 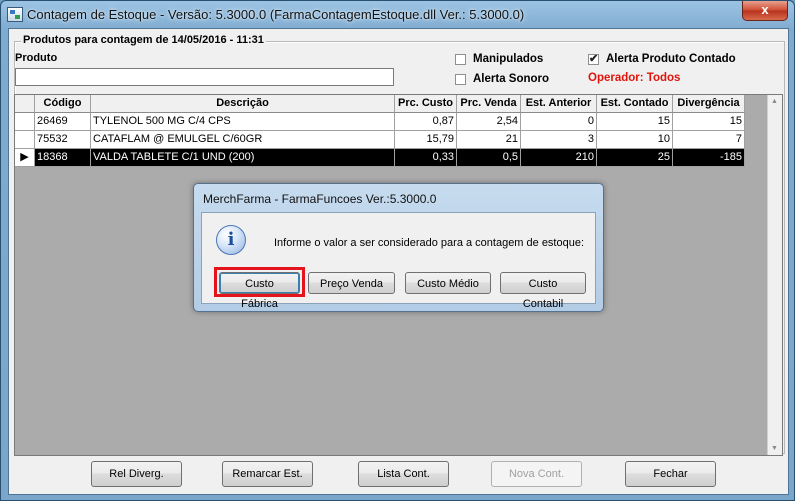 What do you see at coordinates (489, 158) in the screenshot?
I see `cell-prc-venda: 0,5` at bounding box center [489, 158].